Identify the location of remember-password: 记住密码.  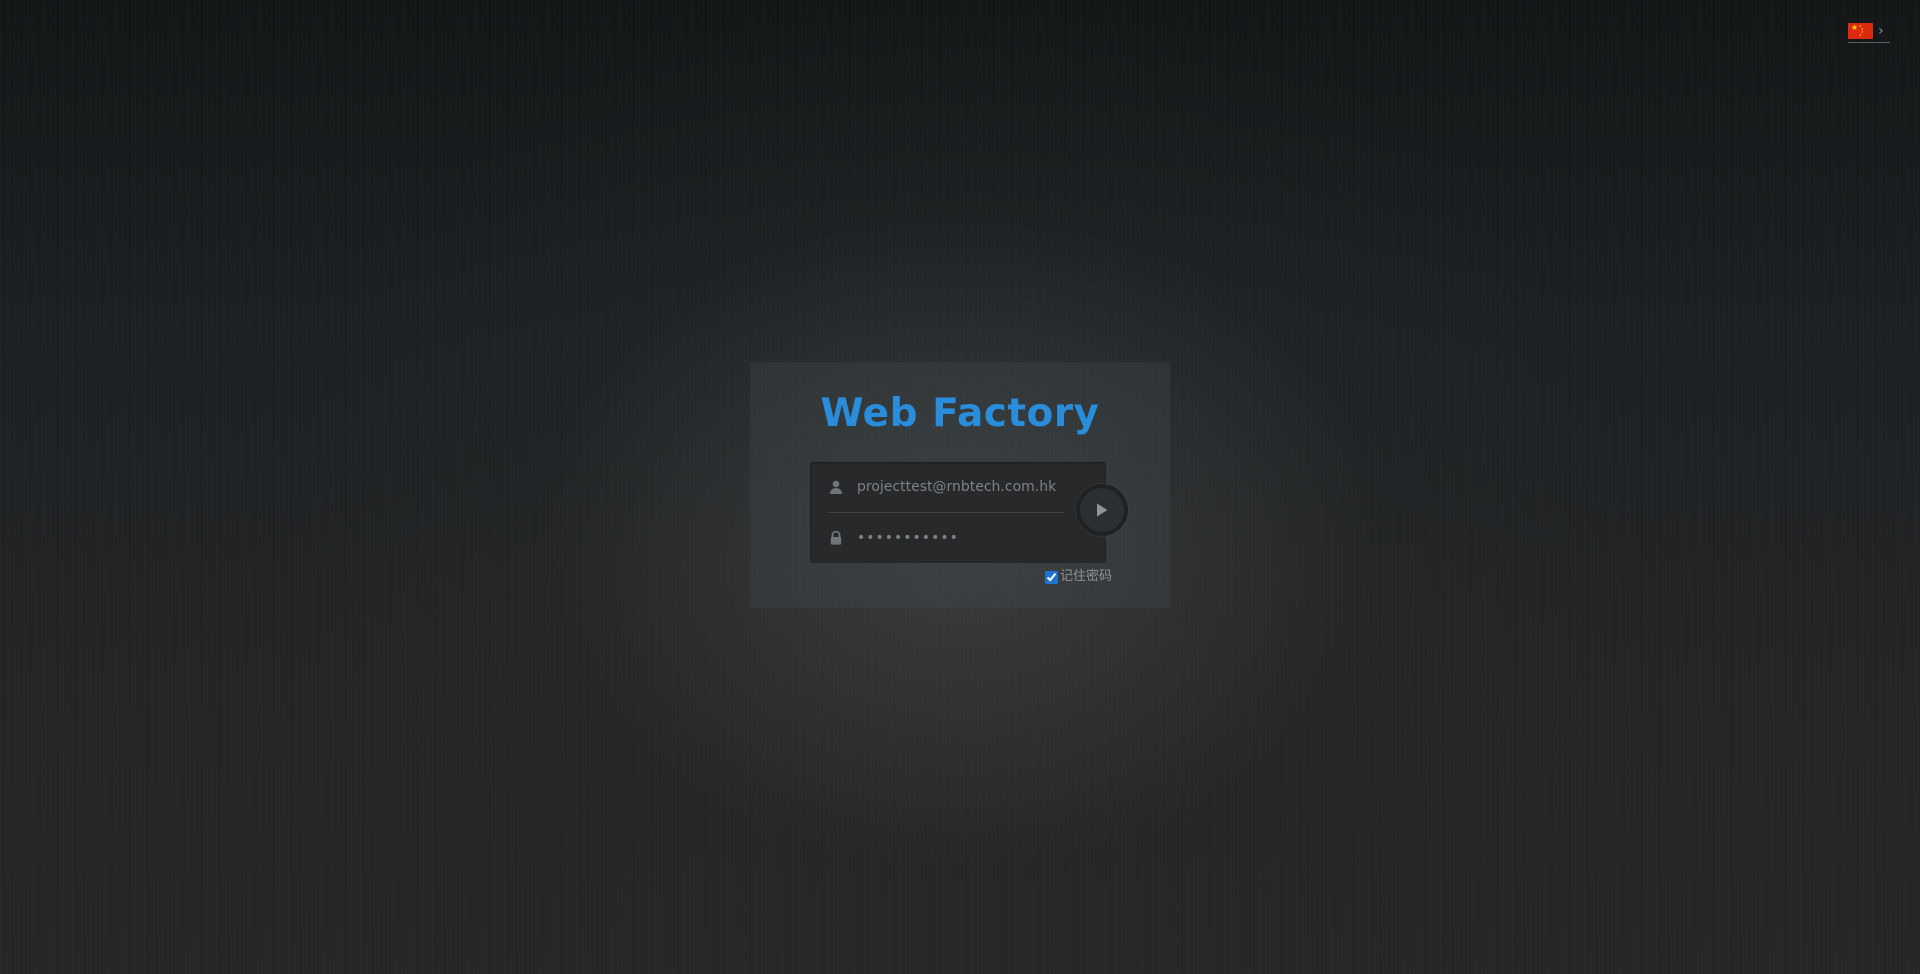
(1078, 577).